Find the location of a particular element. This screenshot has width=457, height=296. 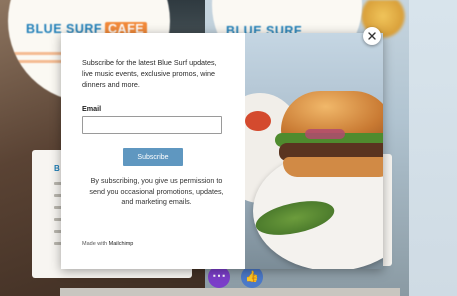

subscribe-button: Subscribe is located at coordinates (153, 157).